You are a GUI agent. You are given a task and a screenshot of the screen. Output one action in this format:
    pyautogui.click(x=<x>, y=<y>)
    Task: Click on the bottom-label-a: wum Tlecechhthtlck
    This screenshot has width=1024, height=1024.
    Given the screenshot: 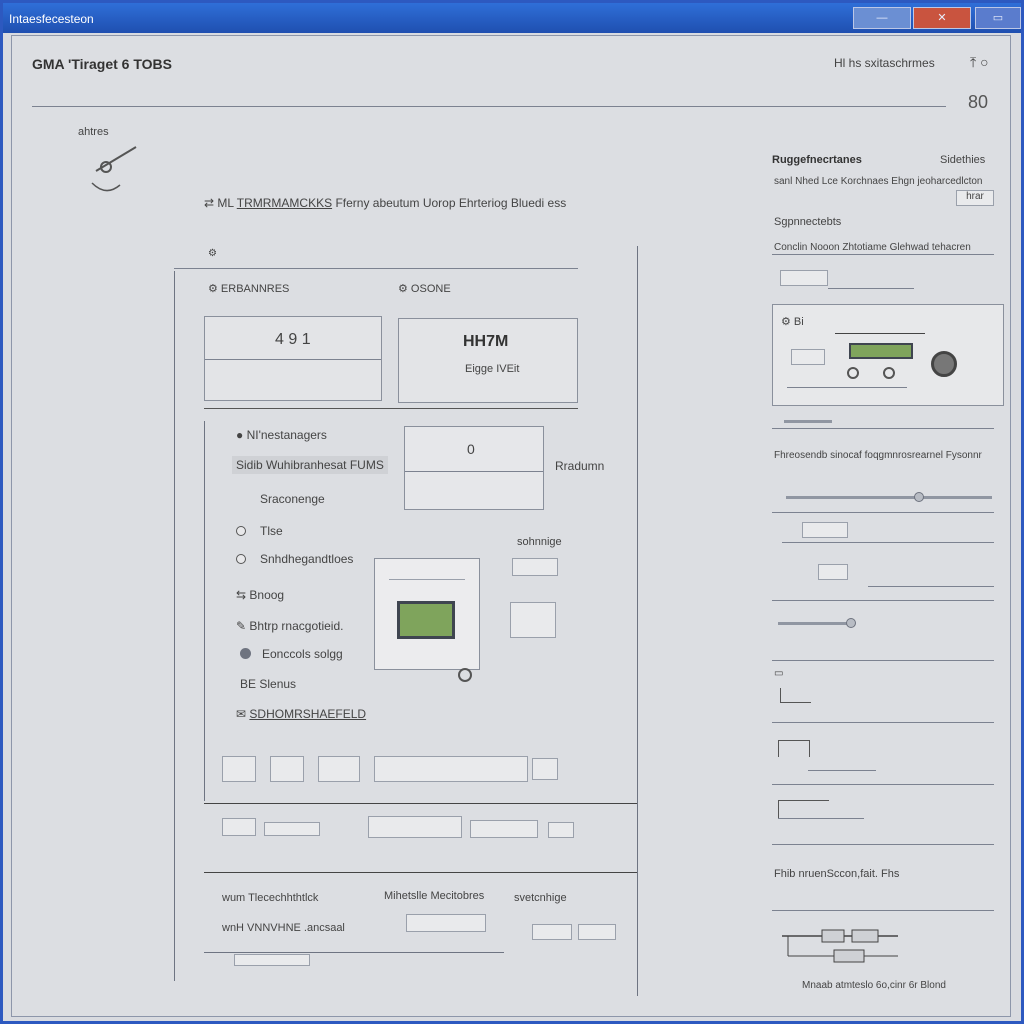 What is the action you would take?
    pyautogui.click(x=270, y=898)
    